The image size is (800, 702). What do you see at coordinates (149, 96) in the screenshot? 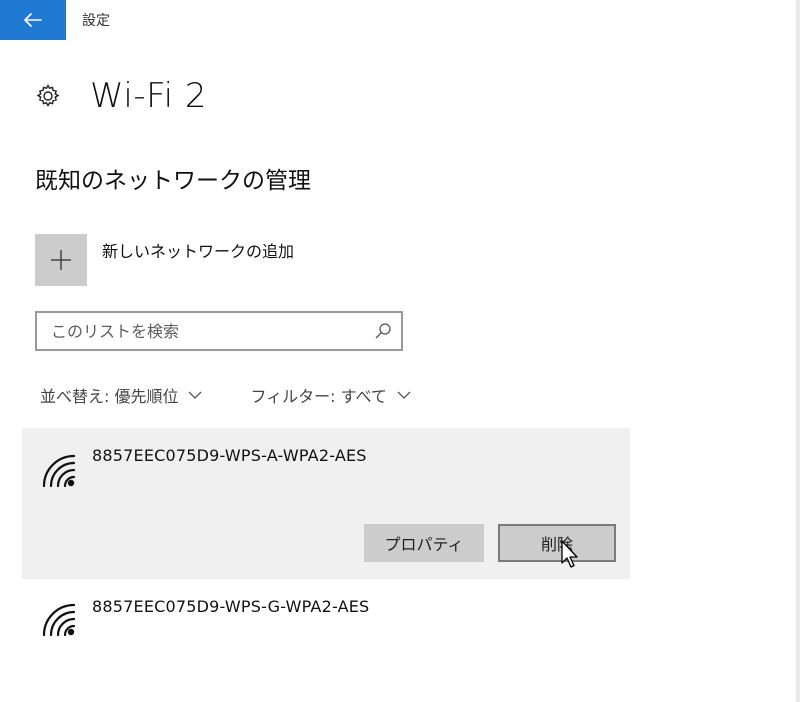
I see `page-title: Wi-Fi 2` at bounding box center [149, 96].